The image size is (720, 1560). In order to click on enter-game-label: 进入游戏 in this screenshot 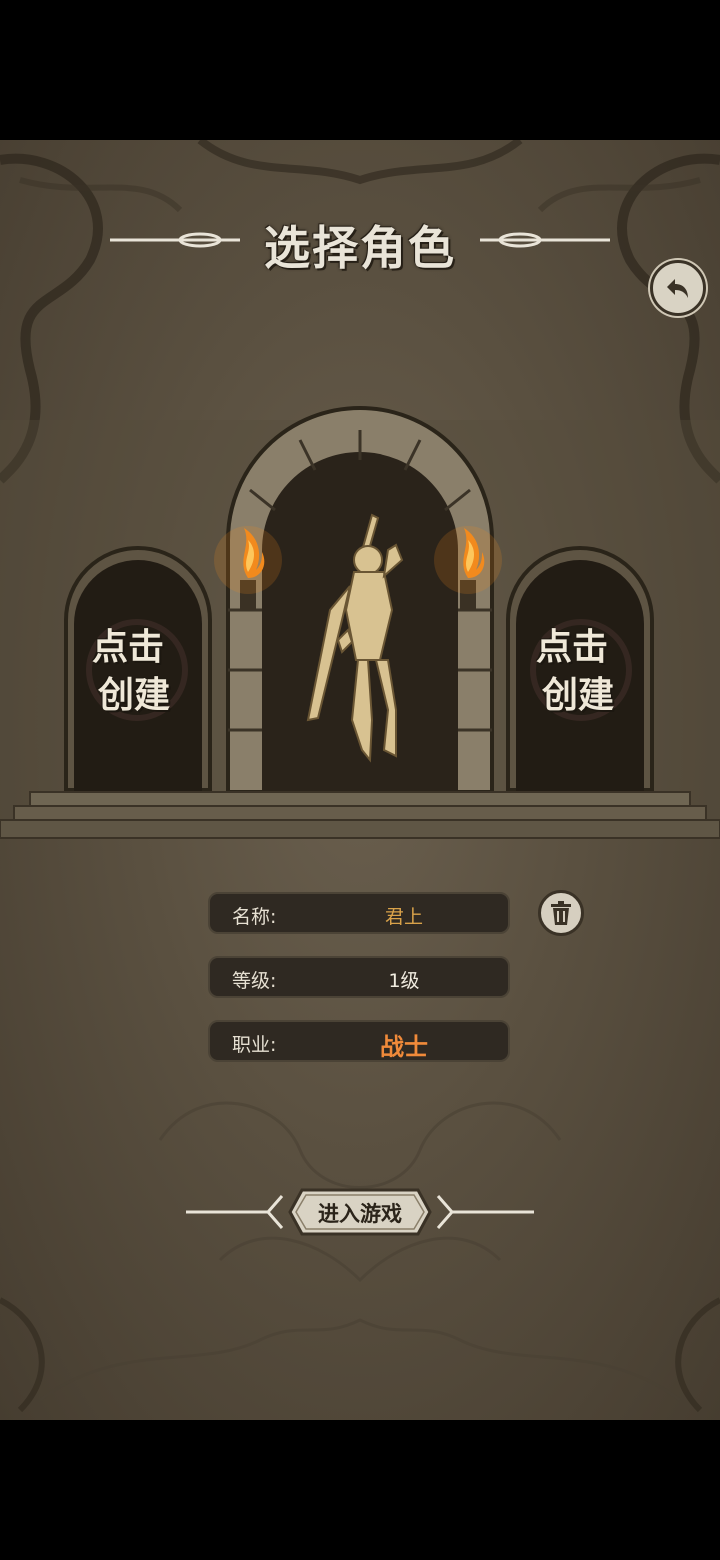, I will do `click(360, 1214)`.